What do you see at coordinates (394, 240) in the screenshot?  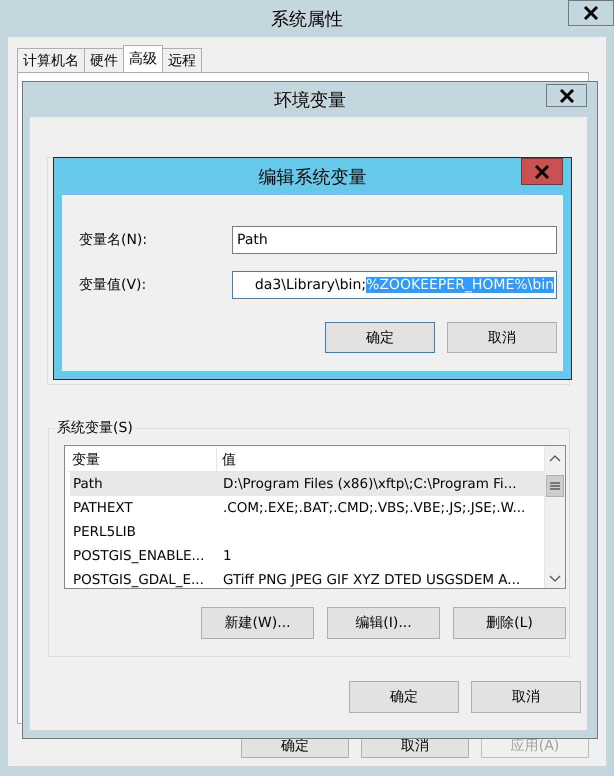 I see `input-field: Path` at bounding box center [394, 240].